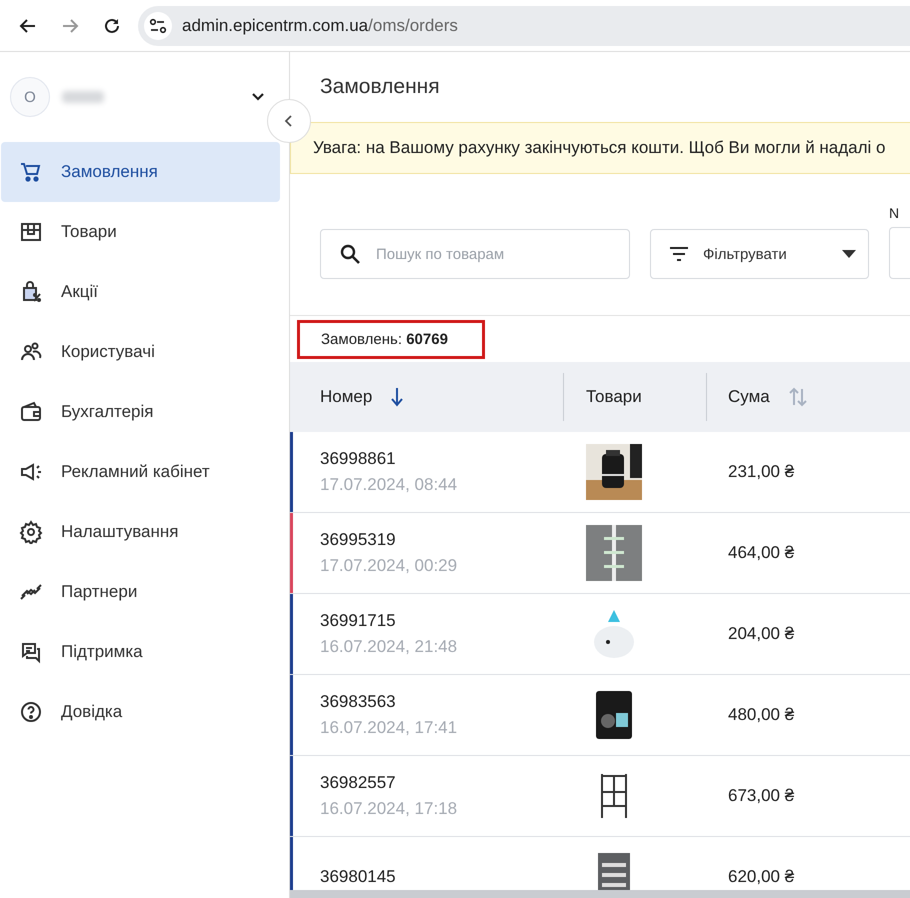 The height and width of the screenshot is (898, 910). What do you see at coordinates (358, 877) in the screenshot?
I see `order-number: 36980145` at bounding box center [358, 877].